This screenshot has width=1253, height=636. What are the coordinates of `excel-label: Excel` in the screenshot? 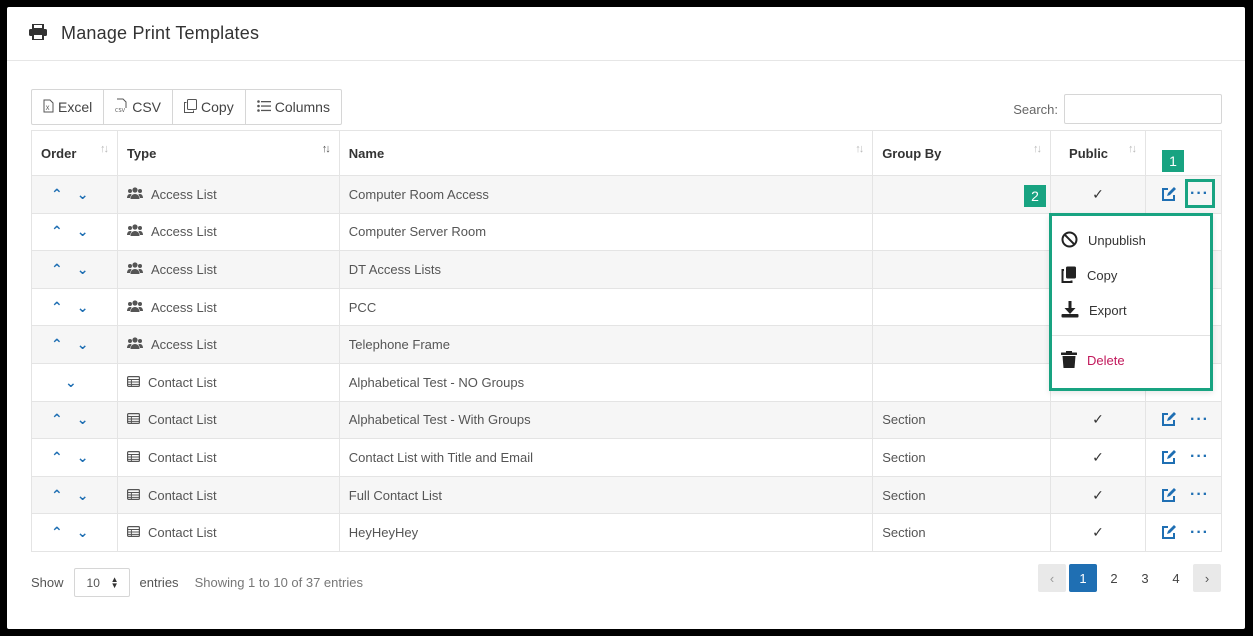 It's located at (75, 107).